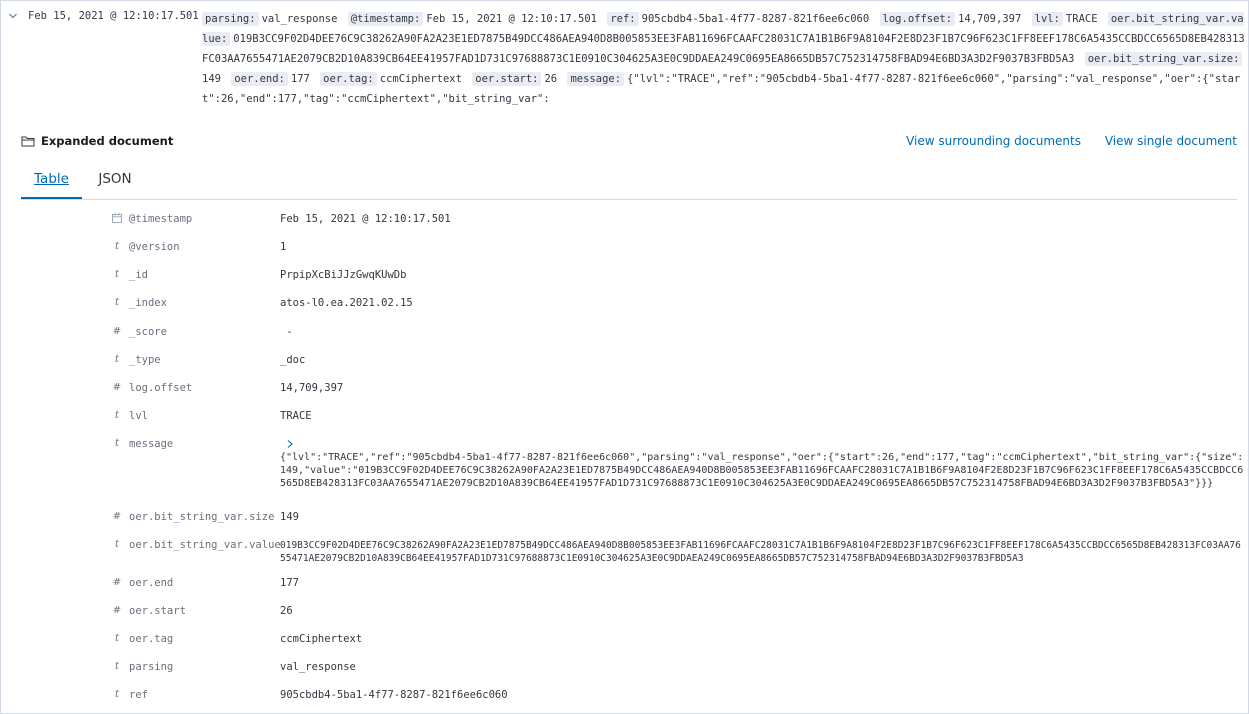 This screenshot has height=714, width=1249. Describe the element at coordinates (13, 16) in the screenshot. I see `chevron-down-icon` at that location.